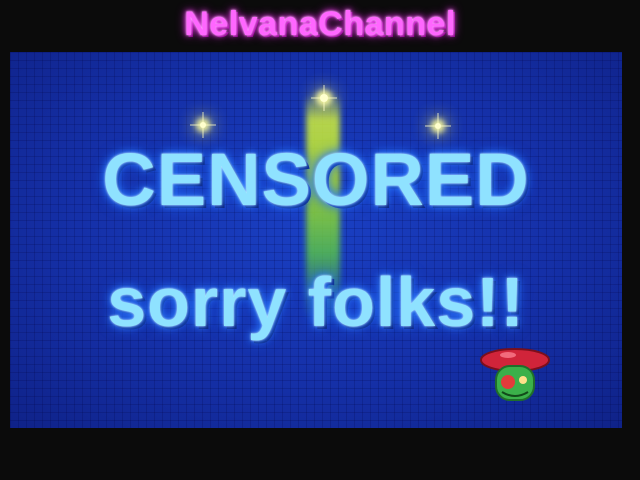  I want to click on mushroom-character-icon, so click(515, 374).